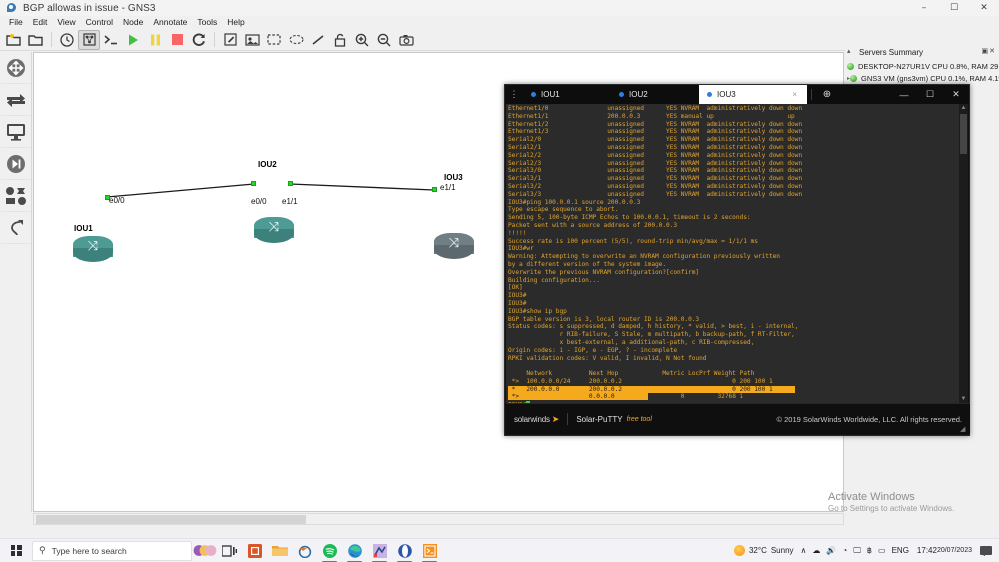  Describe the element at coordinates (329, 550) in the screenshot. I see `spotify-icon` at that location.